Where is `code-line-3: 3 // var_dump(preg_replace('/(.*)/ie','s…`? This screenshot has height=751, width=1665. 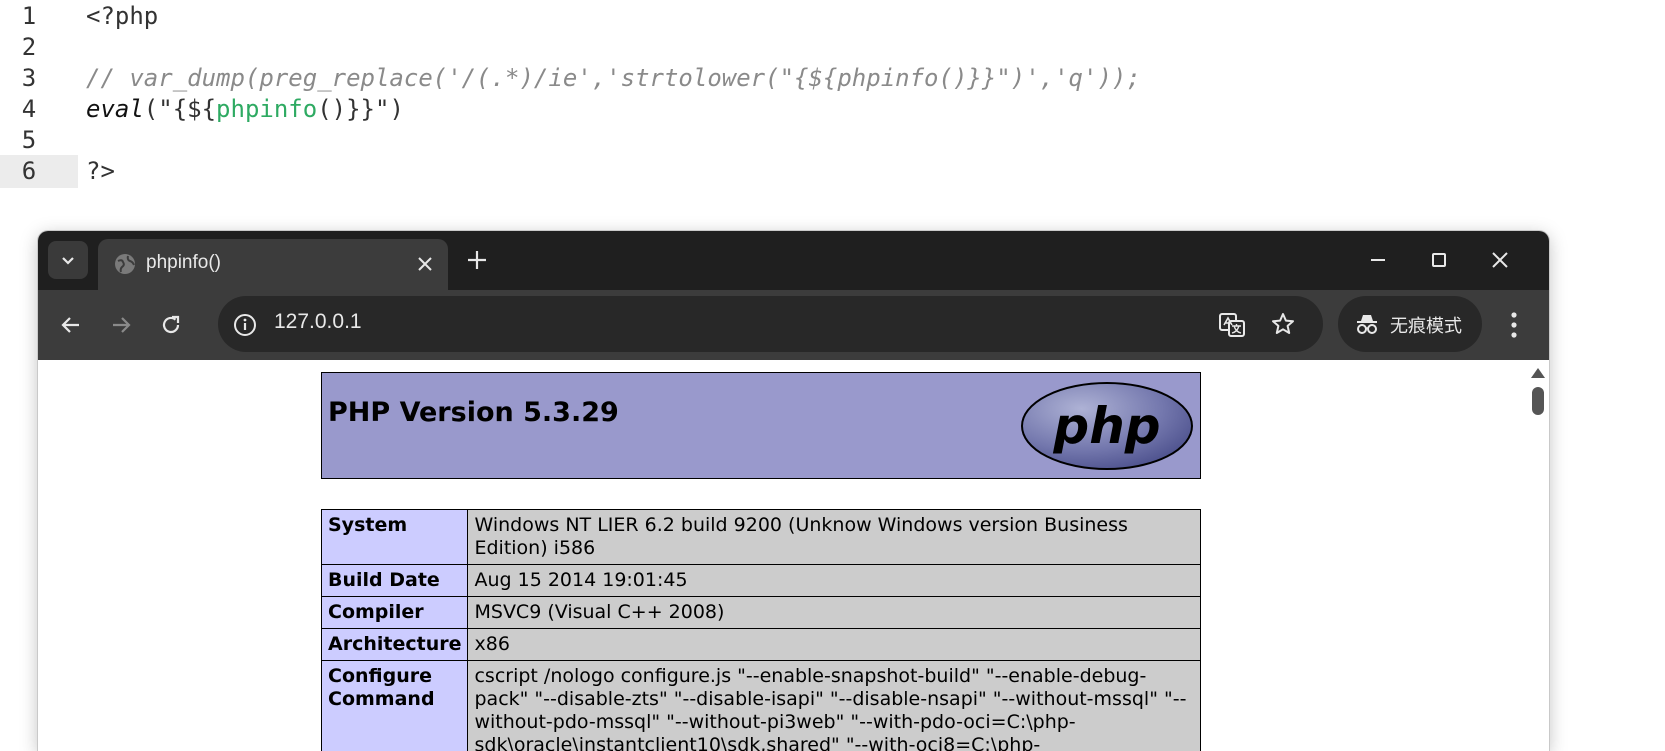
code-line-3: 3 // var_dump(preg_replace('/(.*)/ie','s… is located at coordinates (832, 78).